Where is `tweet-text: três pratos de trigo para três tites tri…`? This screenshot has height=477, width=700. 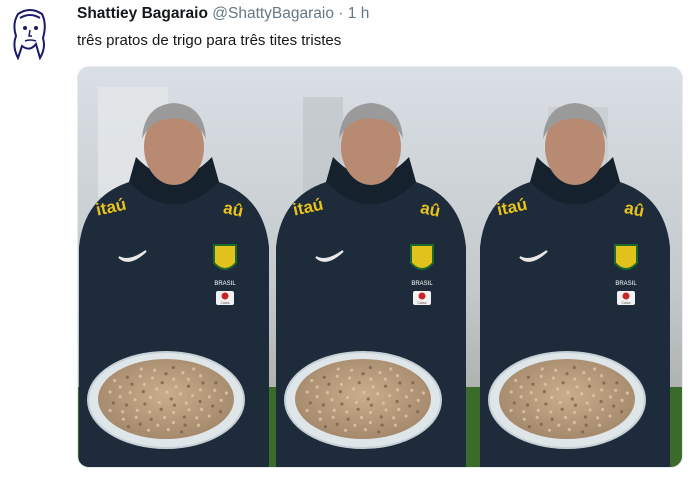
tweet-text: três pratos de trigo para três tites tri… is located at coordinates (209, 40).